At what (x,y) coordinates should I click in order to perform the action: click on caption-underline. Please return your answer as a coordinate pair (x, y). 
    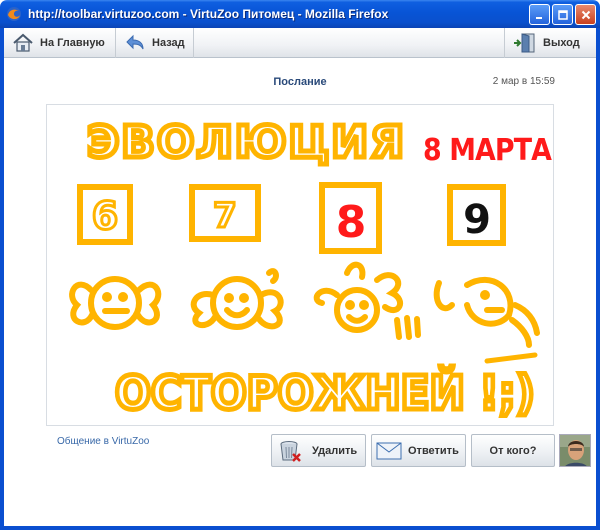
    Looking at the image, I should click on (511, 358).